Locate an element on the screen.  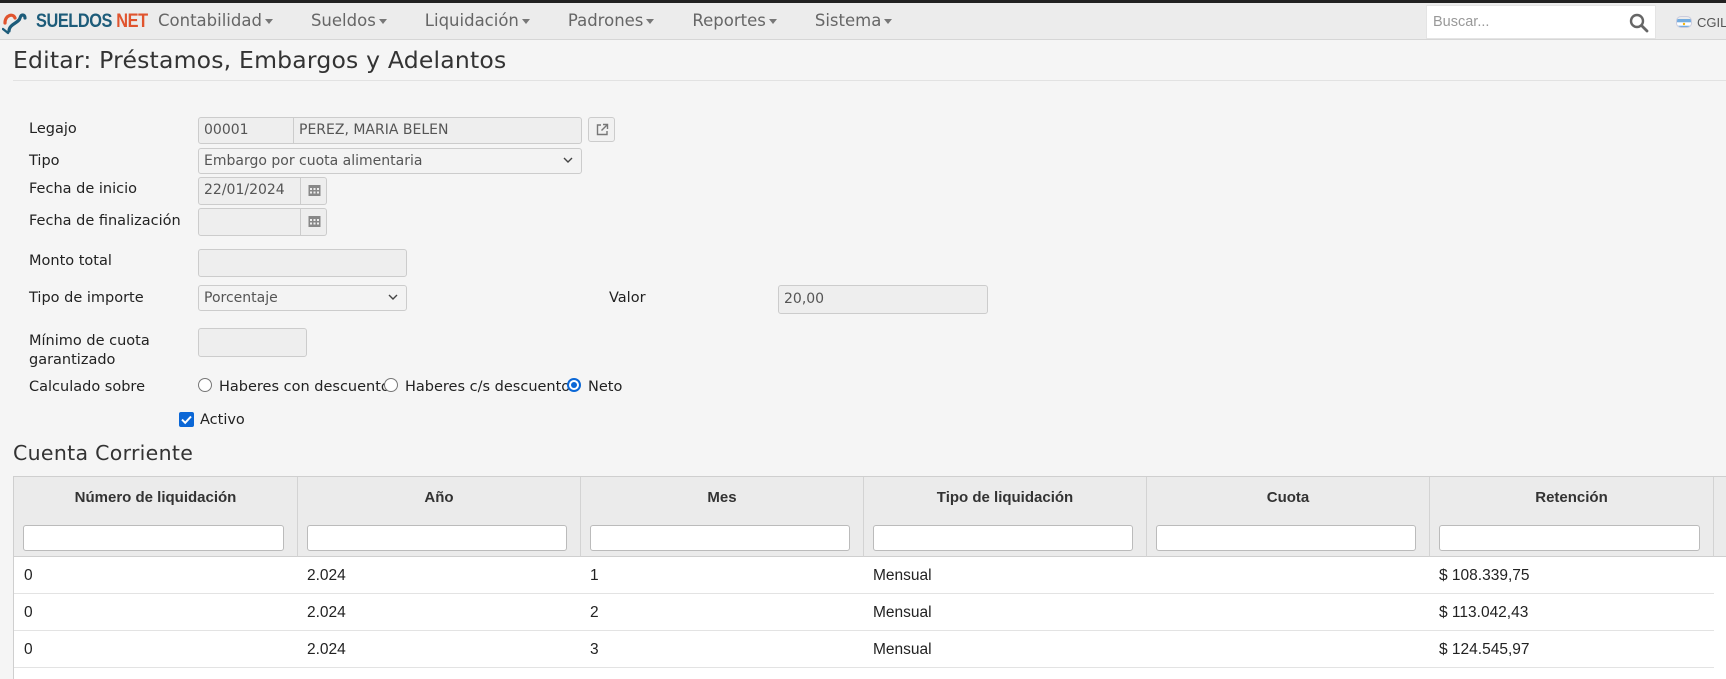
column-header-tipo-liquidacion: Tipo de liquidación is located at coordinates (1005, 517).